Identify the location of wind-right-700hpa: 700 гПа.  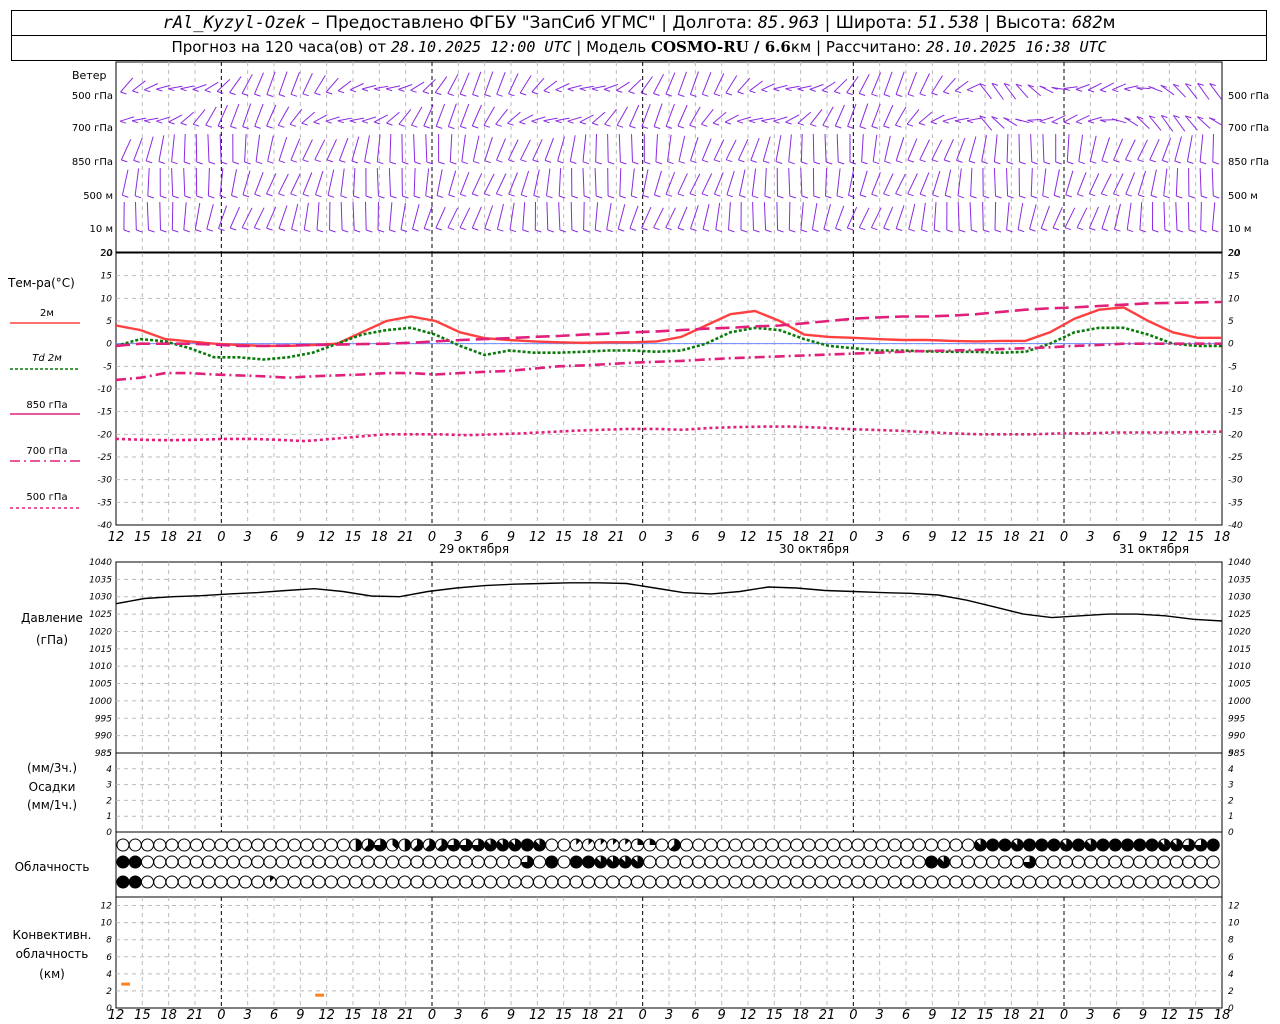
(1248, 128).